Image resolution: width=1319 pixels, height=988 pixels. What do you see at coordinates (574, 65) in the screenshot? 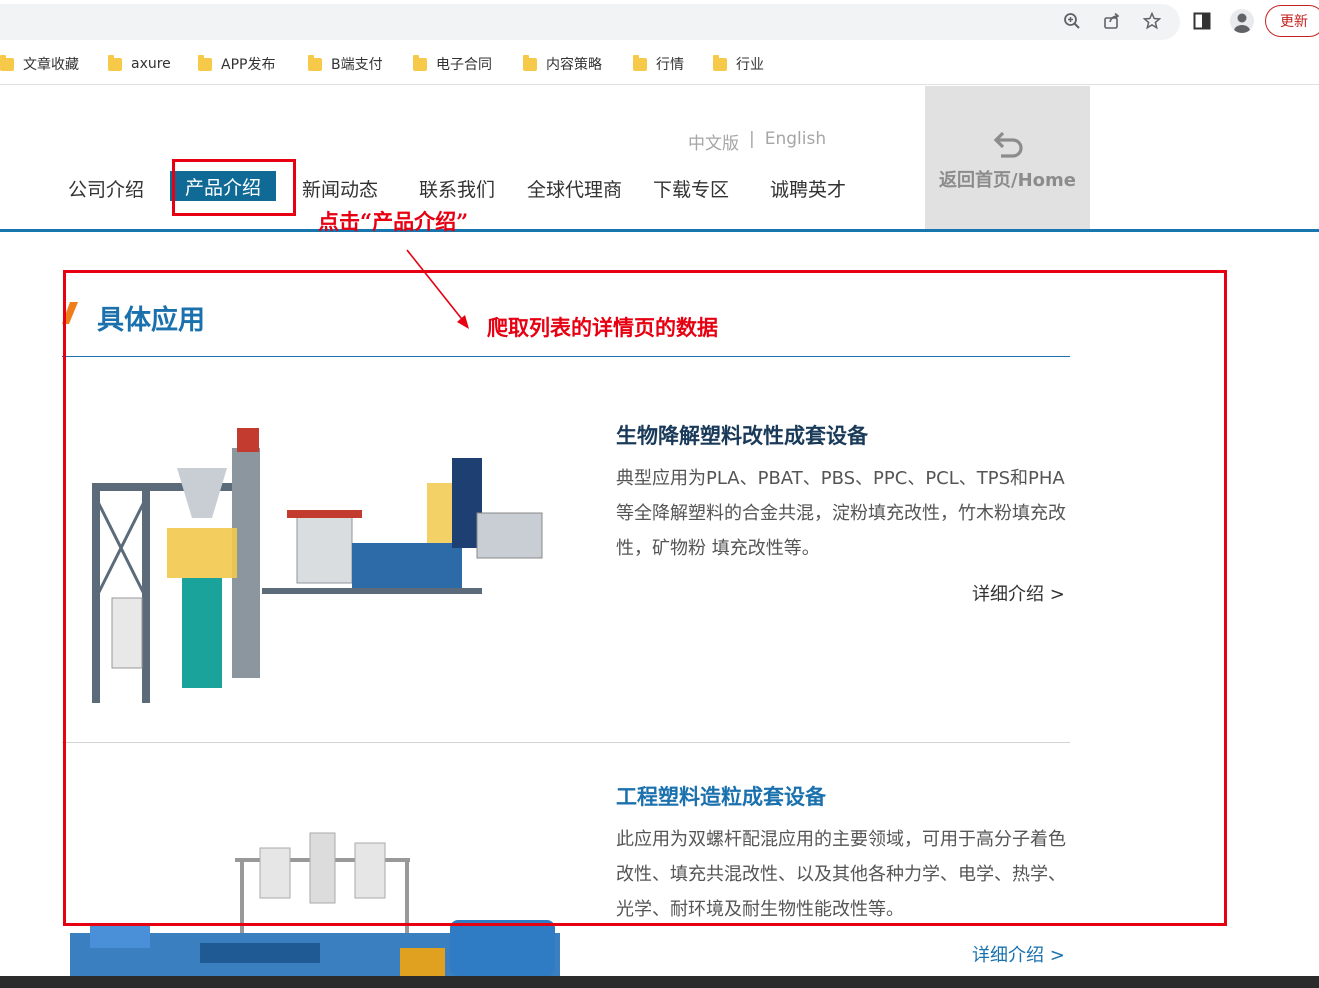
I see `bookmark-label: 内容策略` at bounding box center [574, 65].